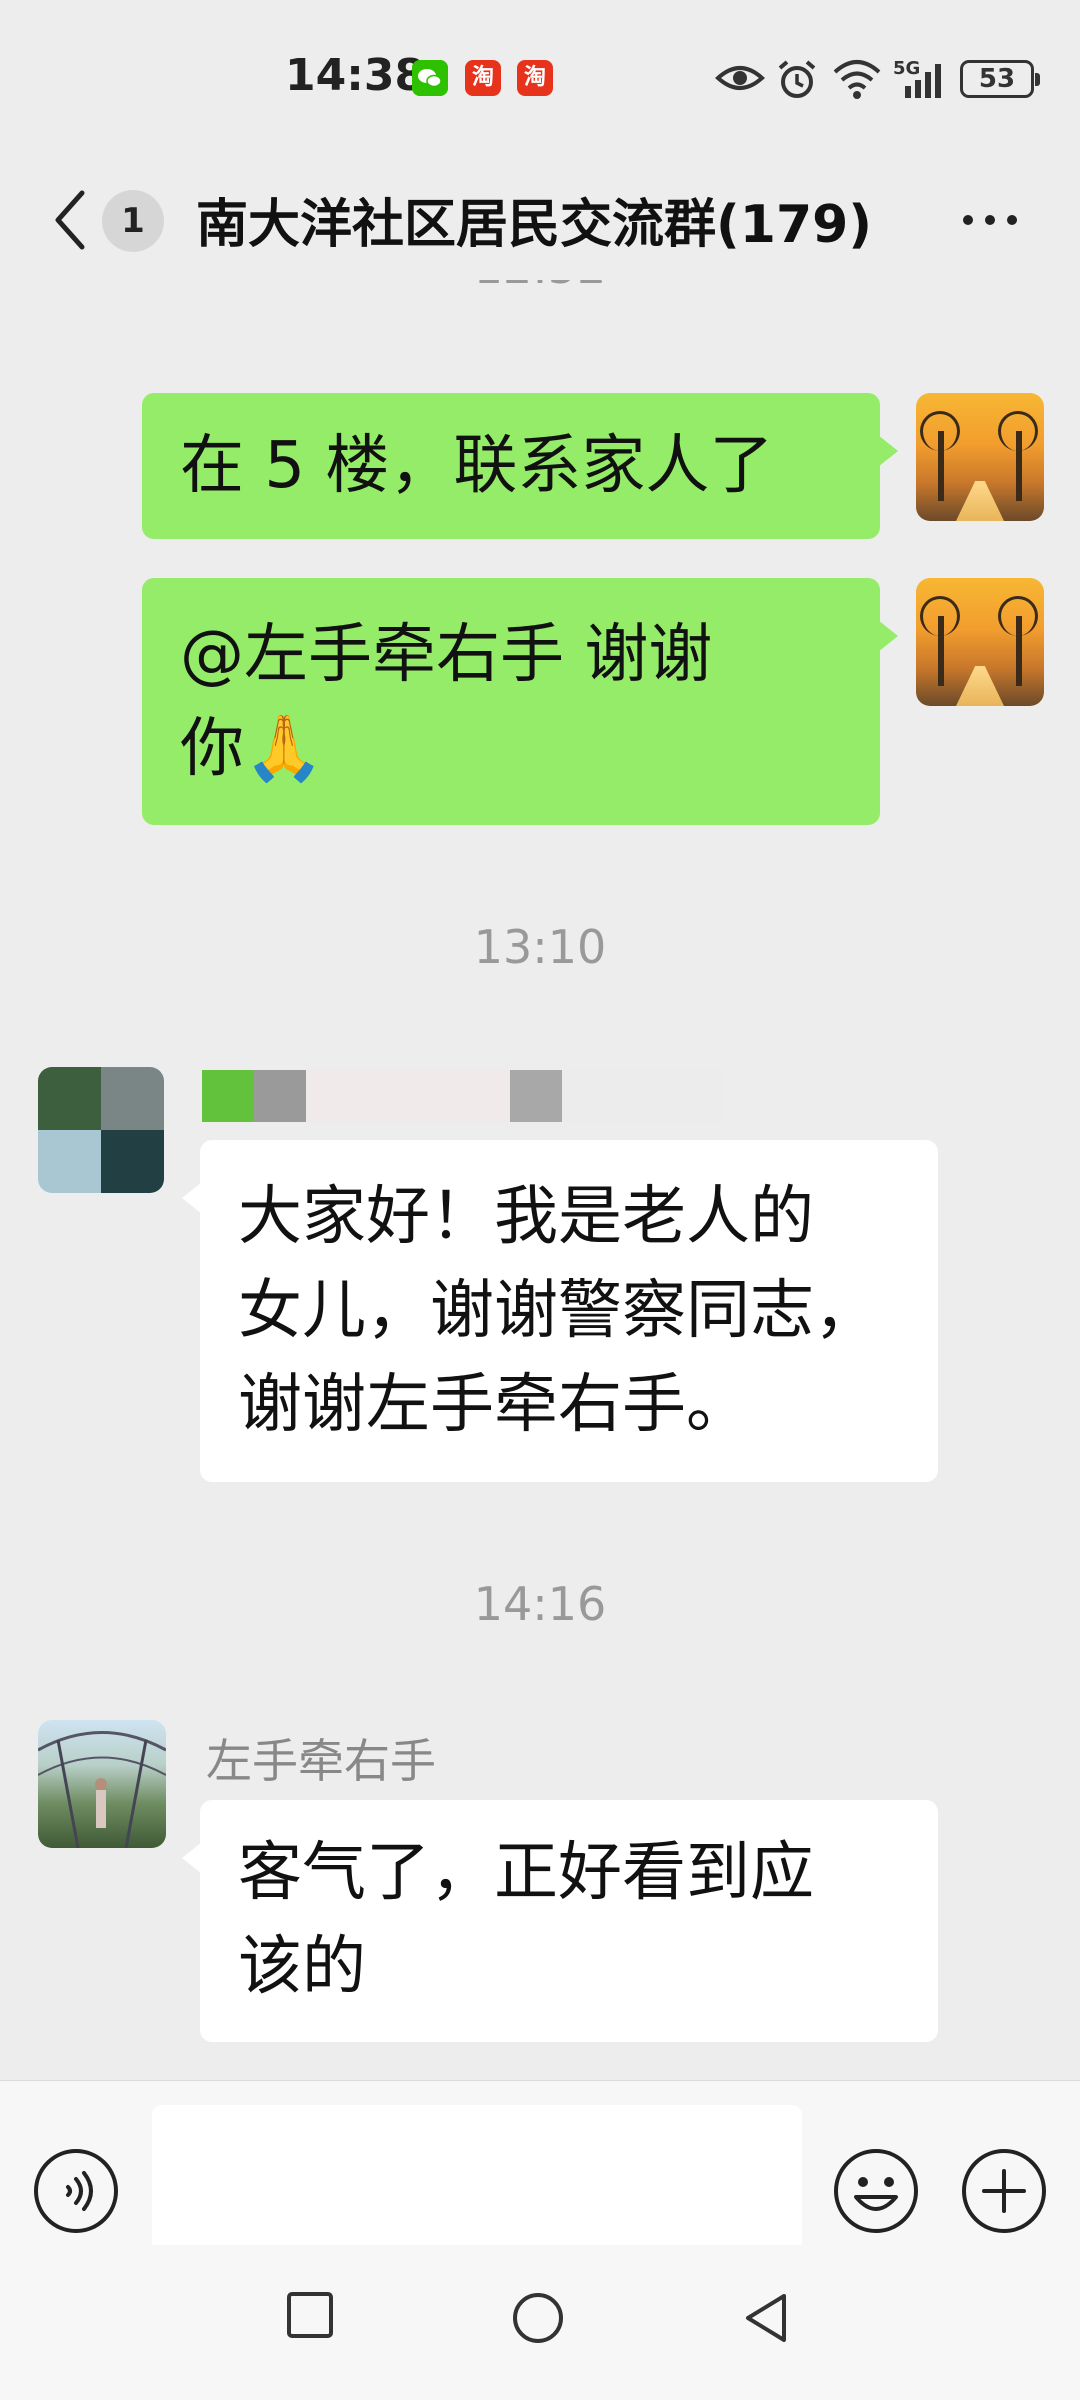 The width and height of the screenshot is (1080, 2400). Describe the element at coordinates (355, 75) in the screenshot. I see `status-time: 14:38` at that location.